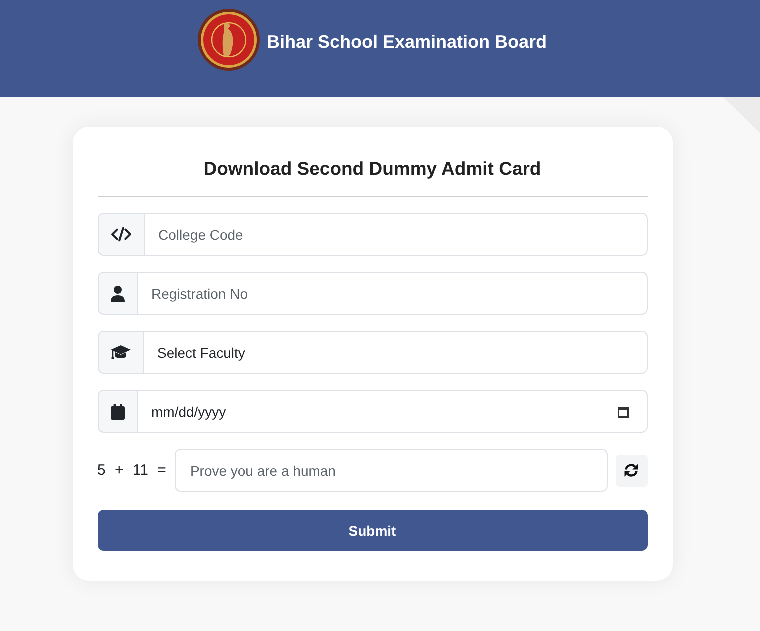 The width and height of the screenshot is (760, 631). What do you see at coordinates (373, 530) in the screenshot?
I see `submit-button: Submit` at bounding box center [373, 530].